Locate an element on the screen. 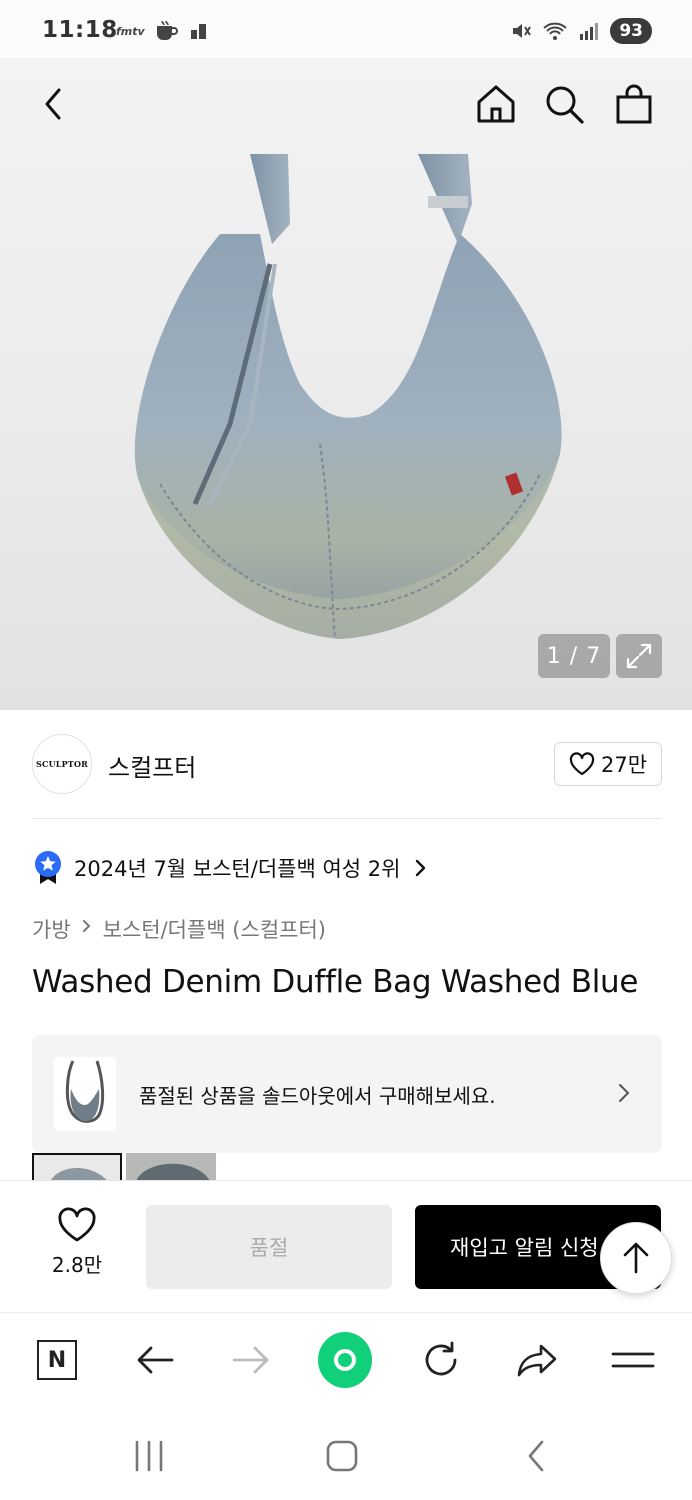 The image size is (692, 1500). thumbnail-strip is located at coordinates (124, 1167).